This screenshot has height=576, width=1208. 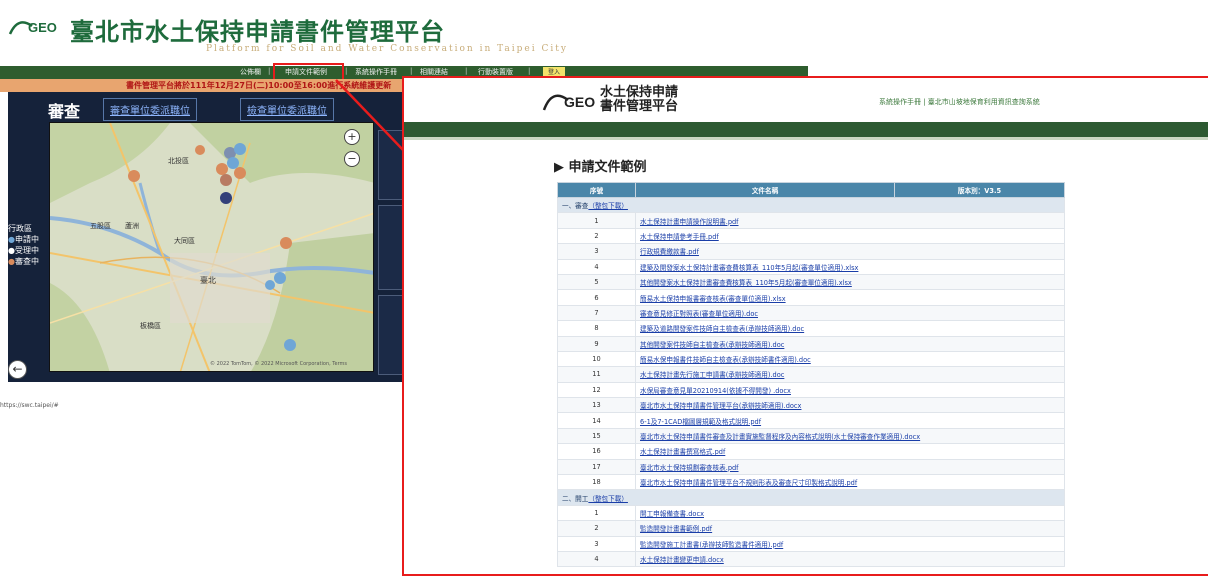 What do you see at coordinates (749, 268) in the screenshot?
I see `document-download-link: 建築及開發案水土保持計畫審查費核算表_110年5月起(審查單位適用).xlsx` at bounding box center [749, 268].